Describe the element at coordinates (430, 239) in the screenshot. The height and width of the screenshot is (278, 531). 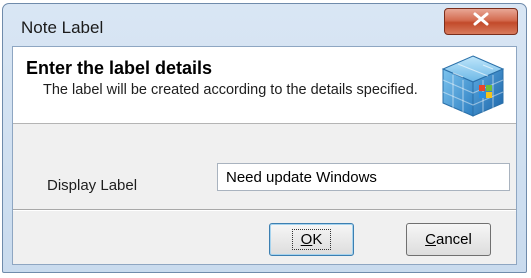
I see `cancel-mnemonic: C` at that location.